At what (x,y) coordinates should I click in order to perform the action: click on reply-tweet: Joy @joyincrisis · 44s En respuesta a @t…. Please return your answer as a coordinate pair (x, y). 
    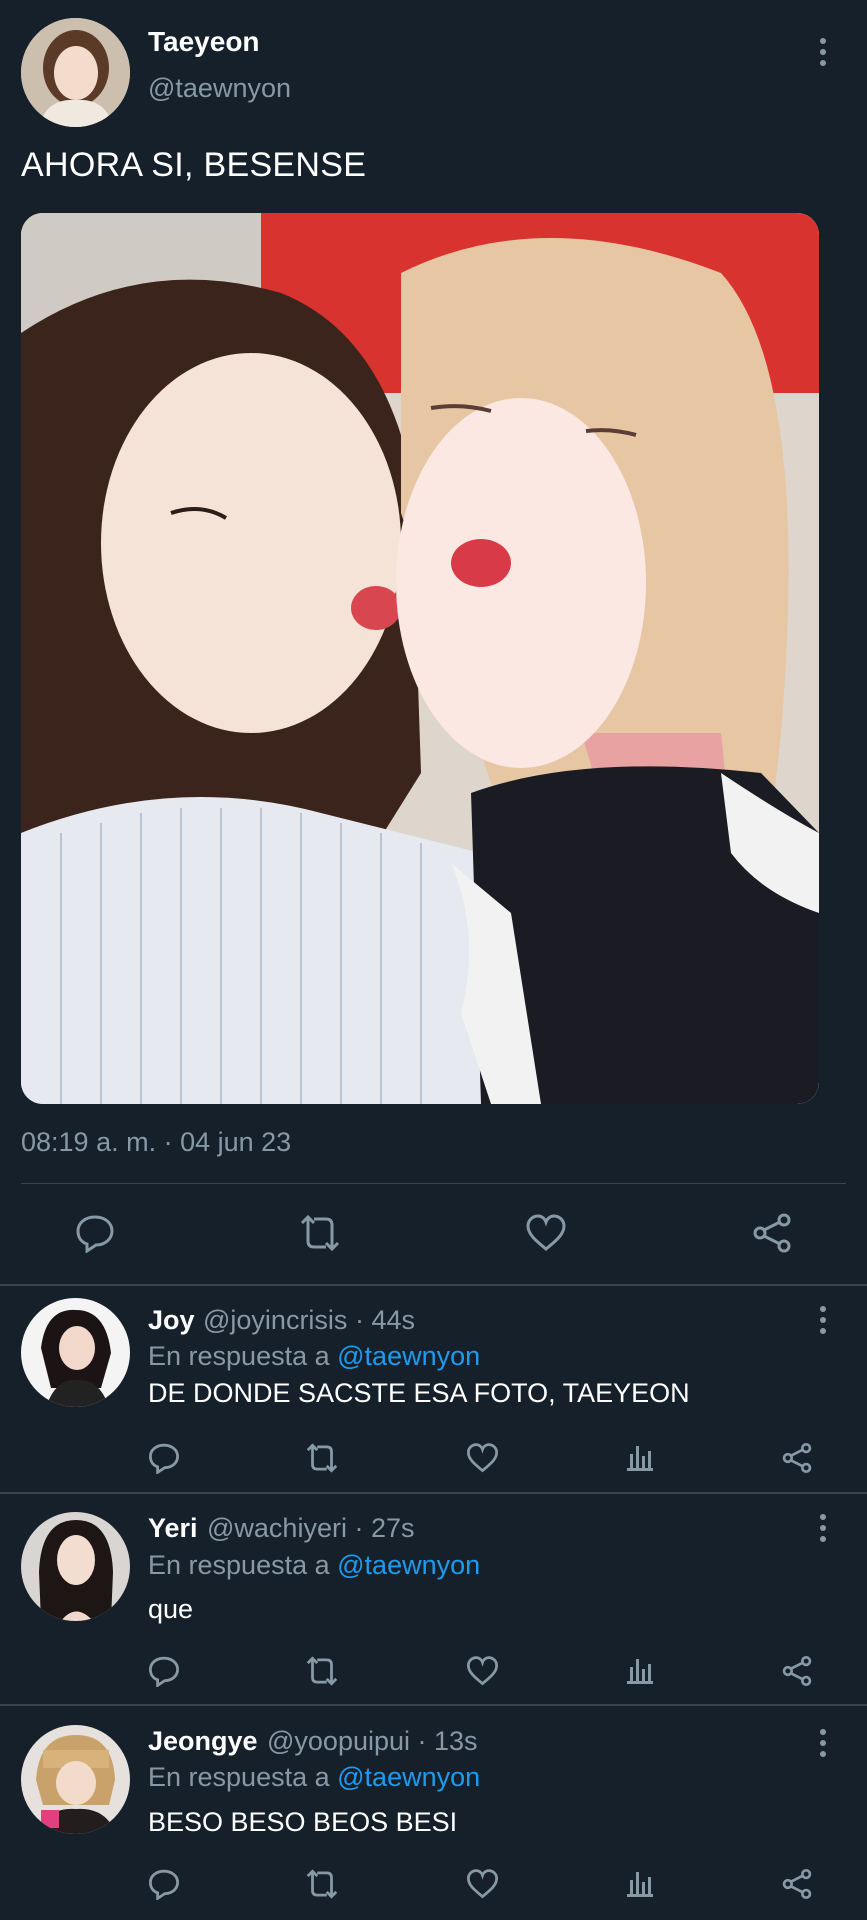
    Looking at the image, I should click on (433, 1389).